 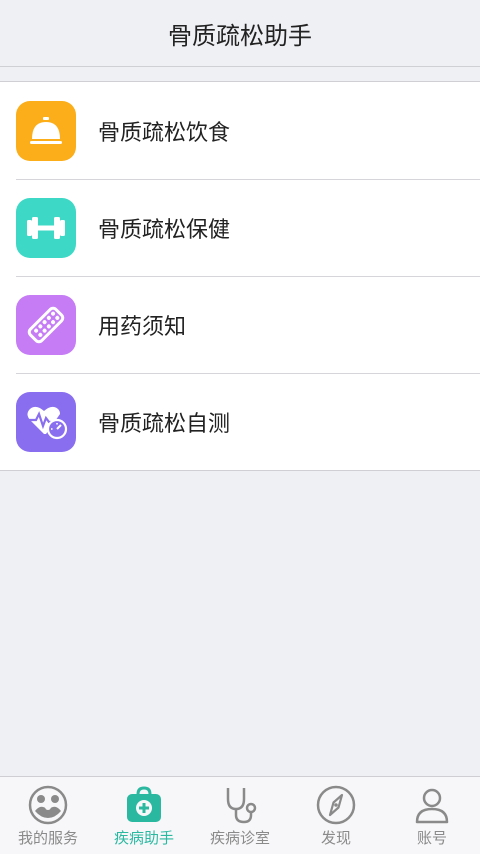 What do you see at coordinates (240, 421) in the screenshot?
I see `menu-item-self-test: 骨质疏松自测` at bounding box center [240, 421].